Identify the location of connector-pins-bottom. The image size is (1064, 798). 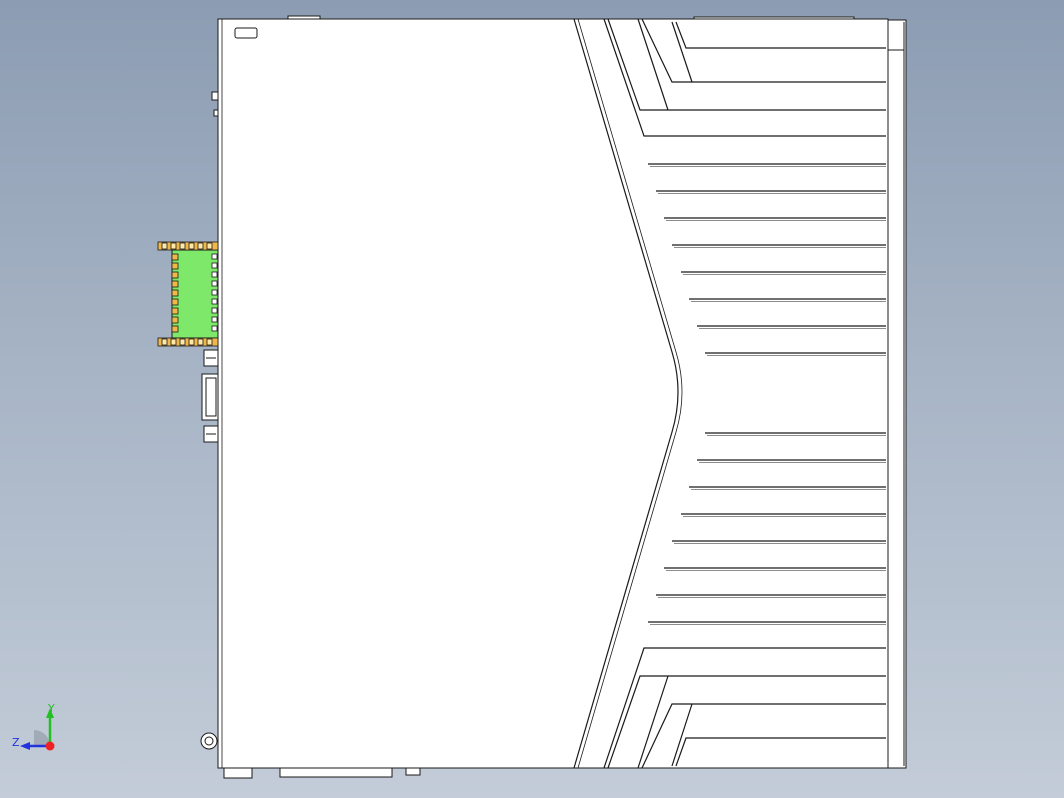
(188, 342).